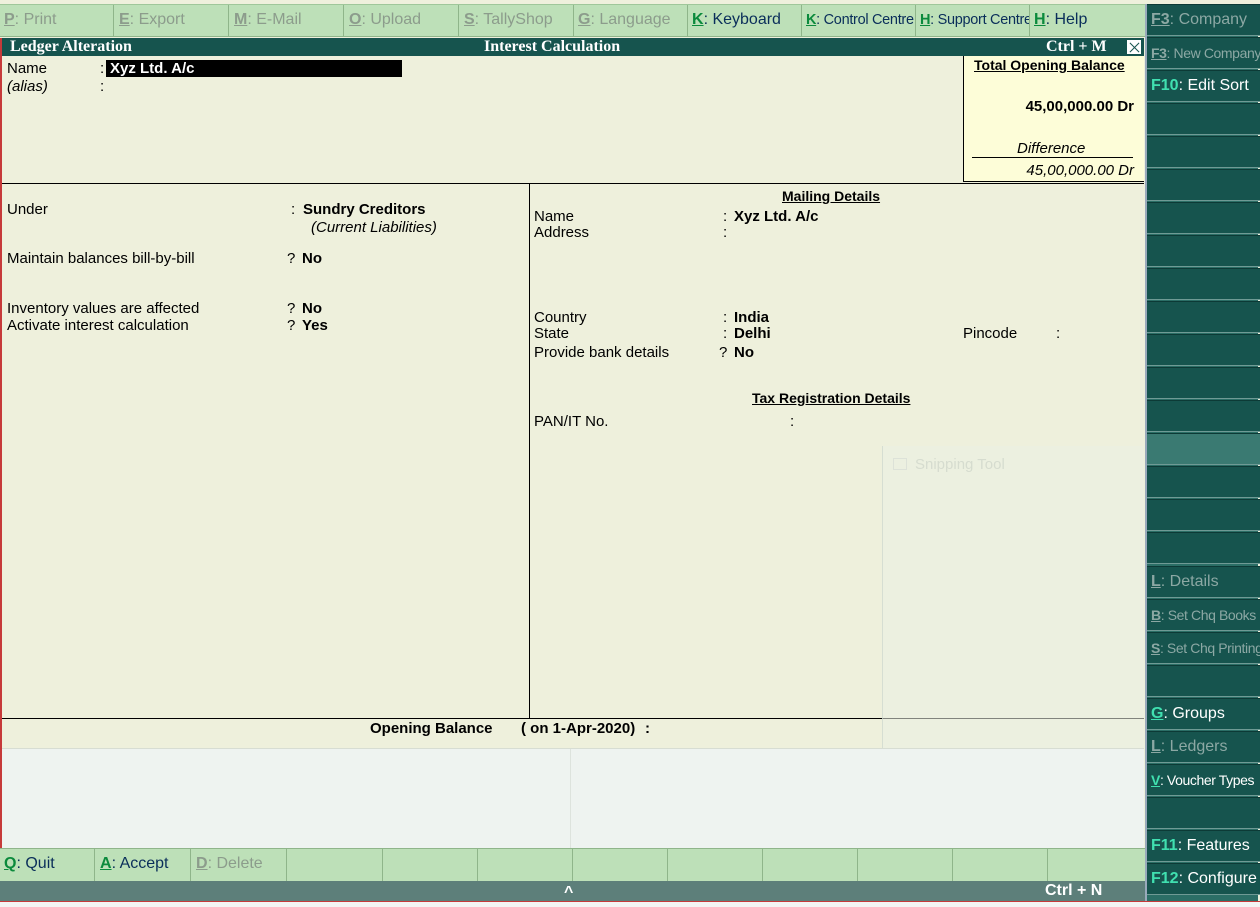 Image resolution: width=1260 pixels, height=907 pixels. I want to click on export-button: E: Export, so click(172, 21).